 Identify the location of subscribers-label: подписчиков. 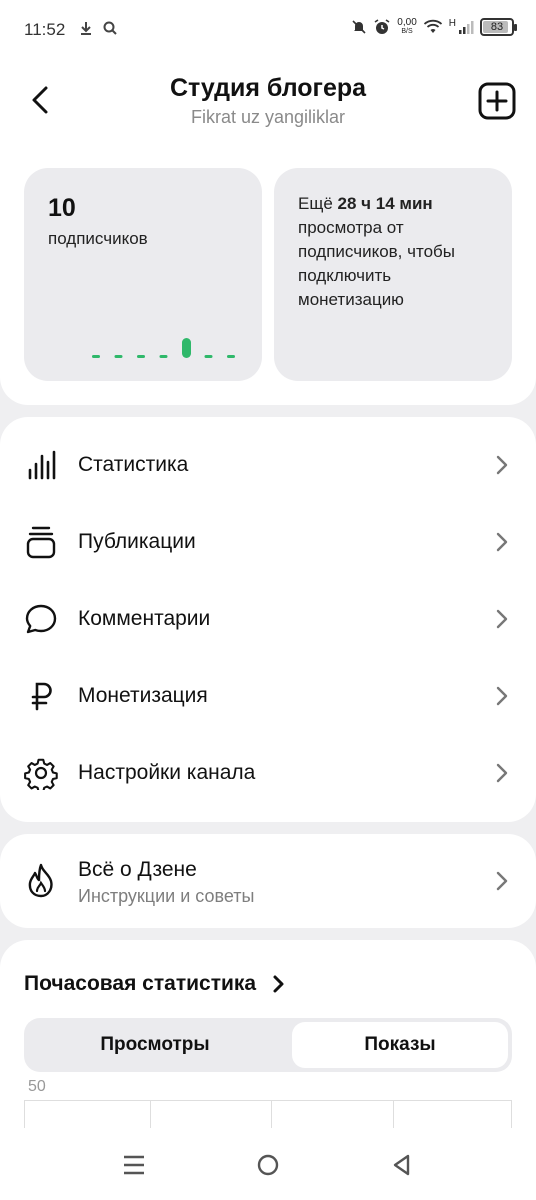
(98, 238).